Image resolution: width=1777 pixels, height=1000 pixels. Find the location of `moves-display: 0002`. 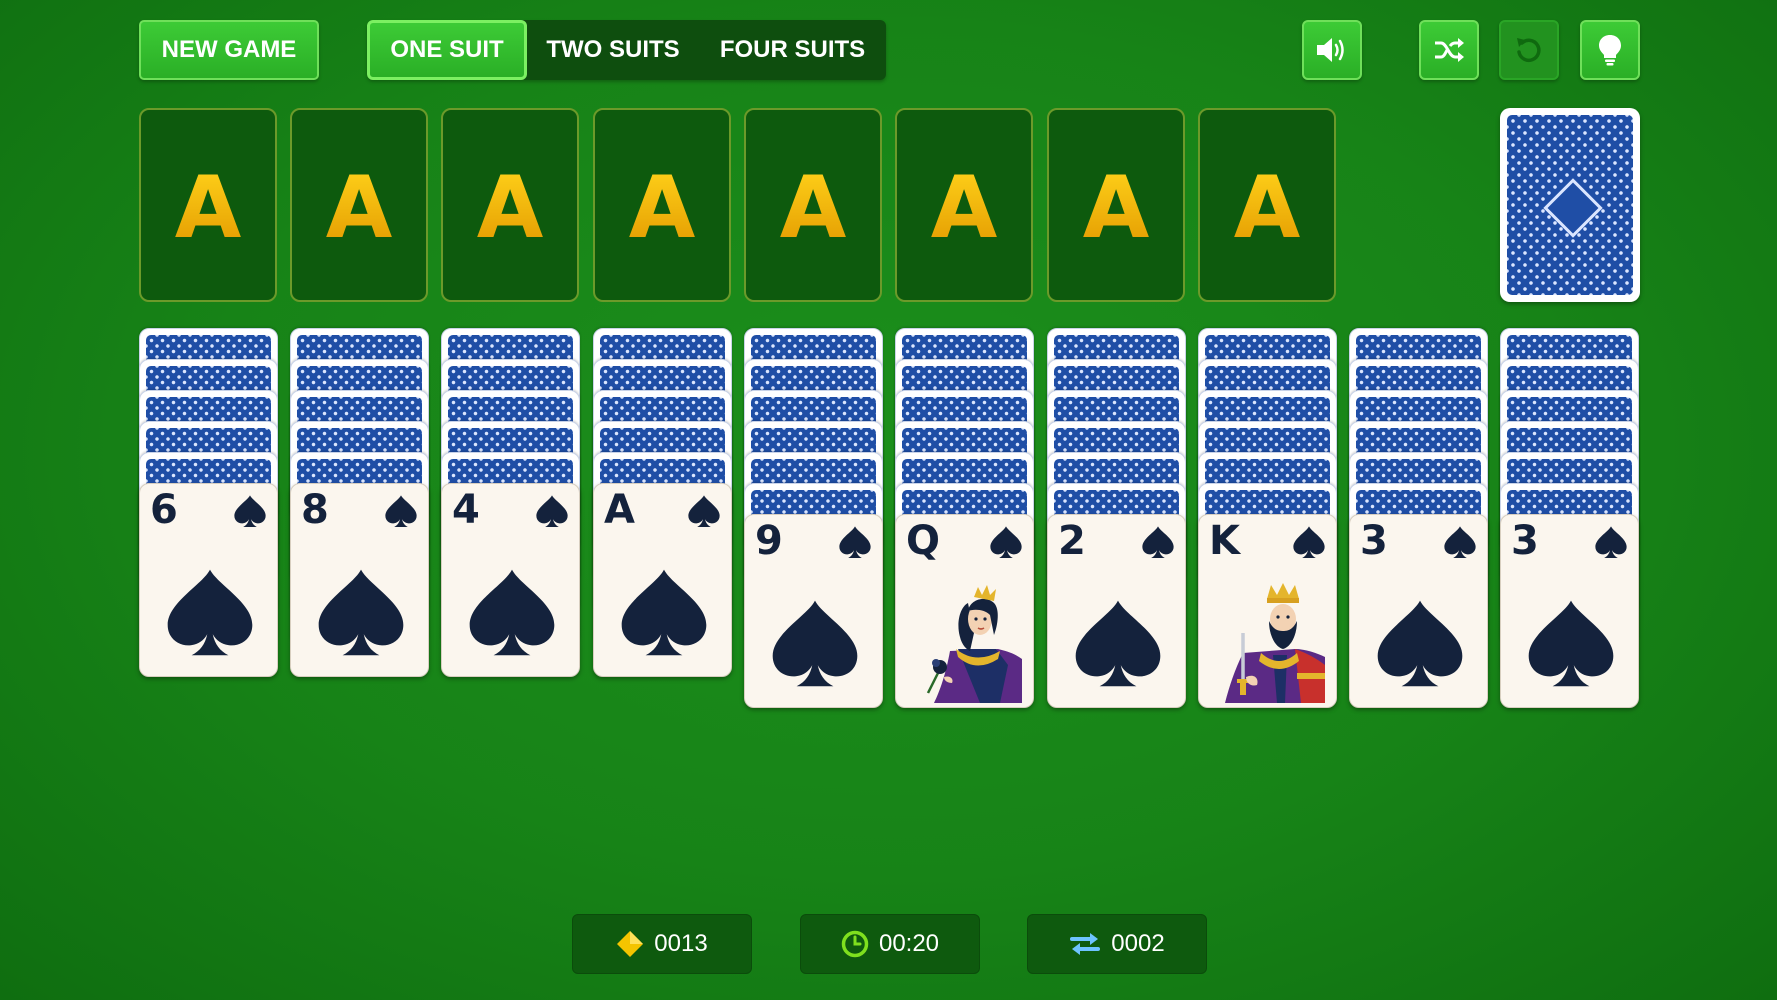

moves-display: 0002 is located at coordinates (1117, 944).